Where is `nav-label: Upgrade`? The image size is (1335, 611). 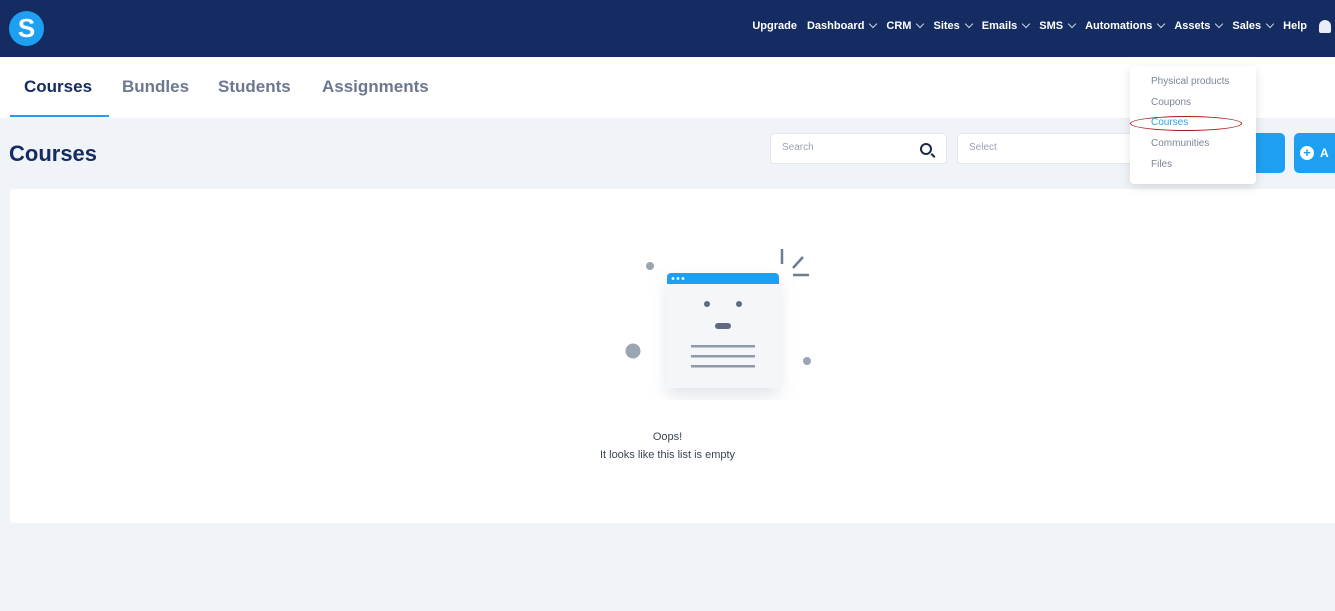
nav-label: Upgrade is located at coordinates (774, 26).